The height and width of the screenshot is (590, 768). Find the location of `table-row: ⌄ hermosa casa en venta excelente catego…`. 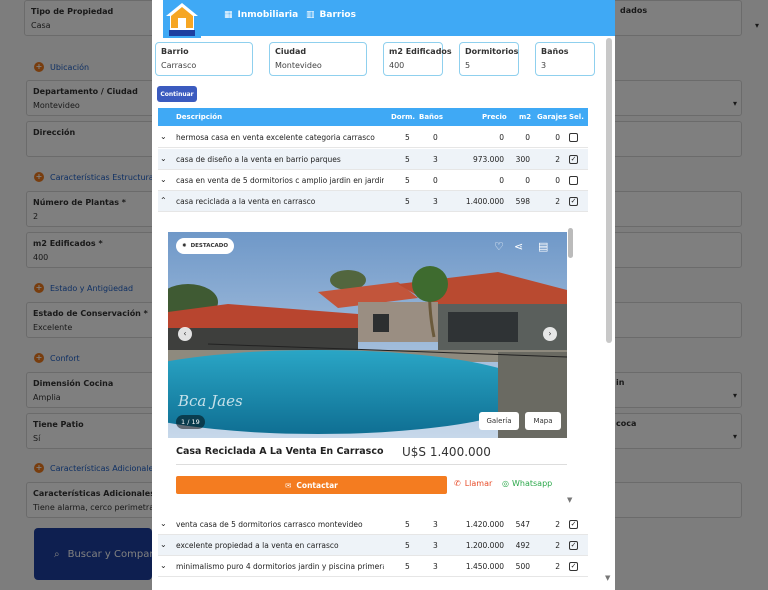

table-row: ⌄ hermosa casa en venta excelente catego… is located at coordinates (373, 137).